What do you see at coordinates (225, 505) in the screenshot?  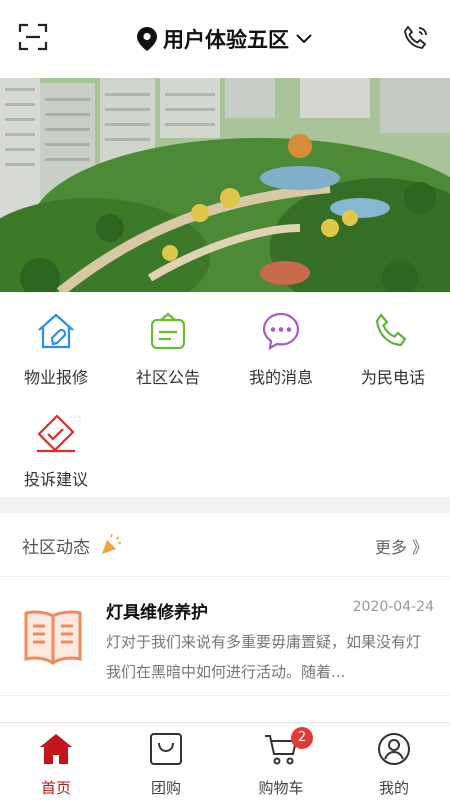 I see `section-divider` at bounding box center [225, 505].